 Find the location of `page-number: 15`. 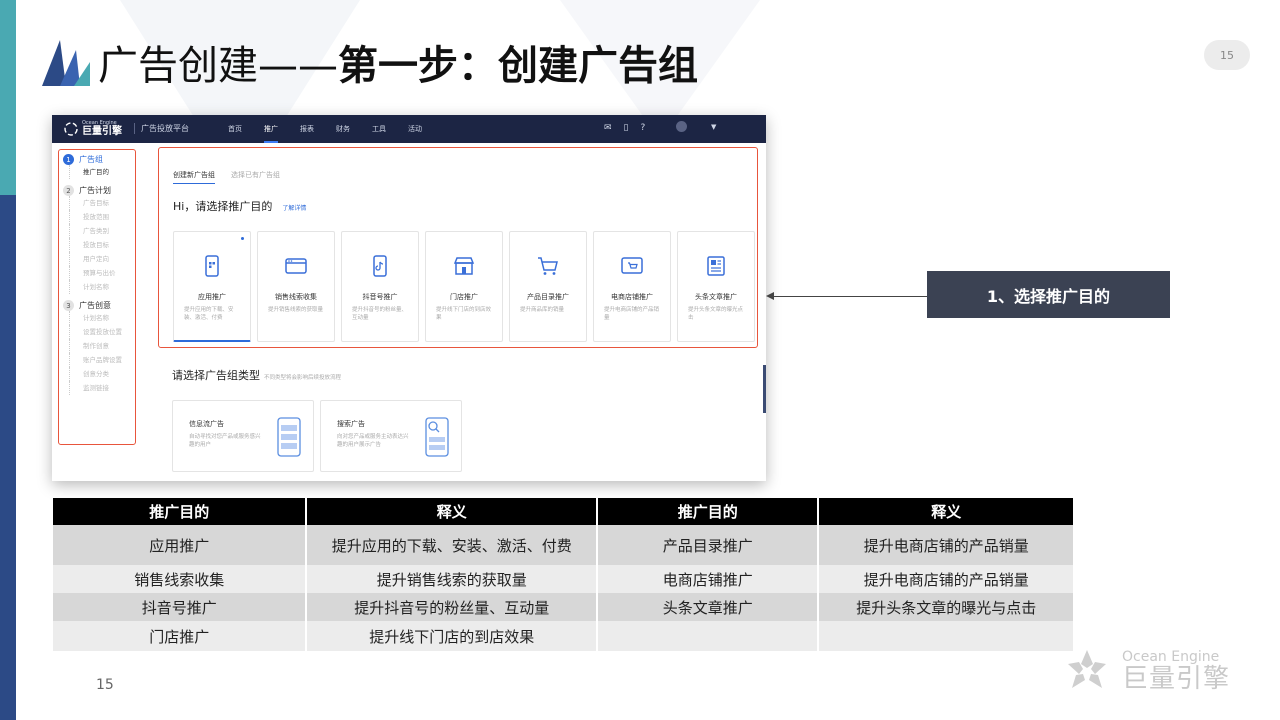

page-number: 15 is located at coordinates (105, 685).